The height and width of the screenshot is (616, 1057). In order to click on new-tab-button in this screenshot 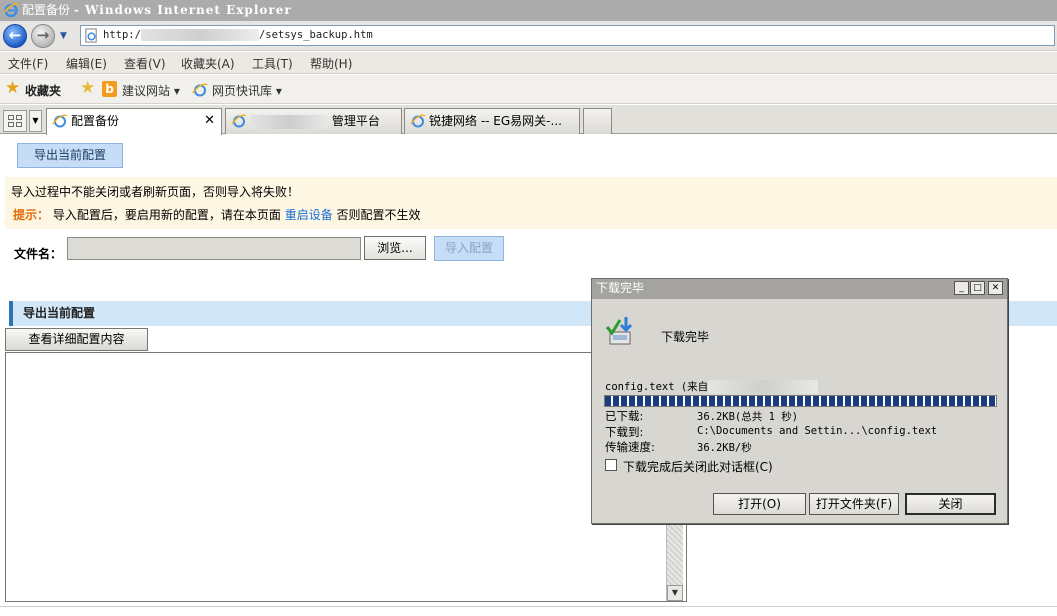, I will do `click(597, 121)`.